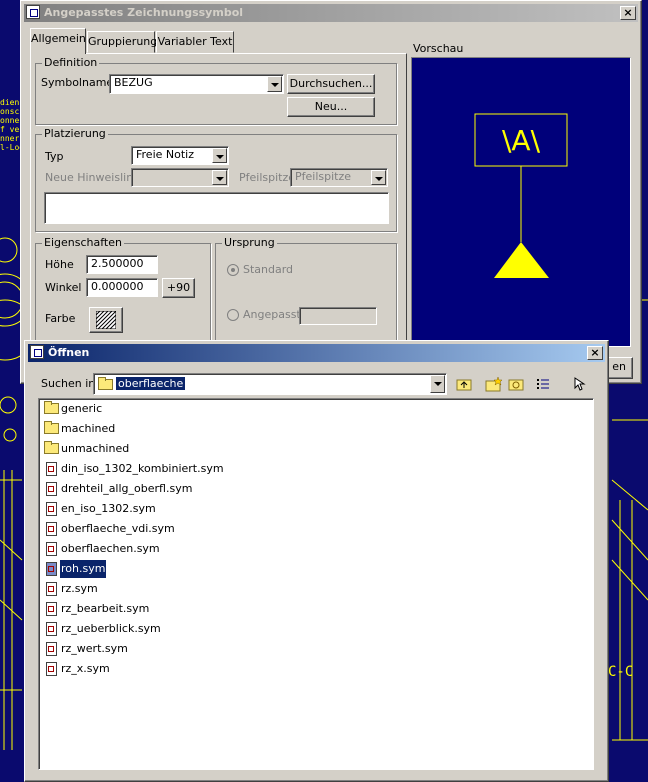 Image resolution: width=648 pixels, height=782 pixels. What do you see at coordinates (77, 82) in the screenshot?
I see `symbol-name-label: Symbolname` at bounding box center [77, 82].